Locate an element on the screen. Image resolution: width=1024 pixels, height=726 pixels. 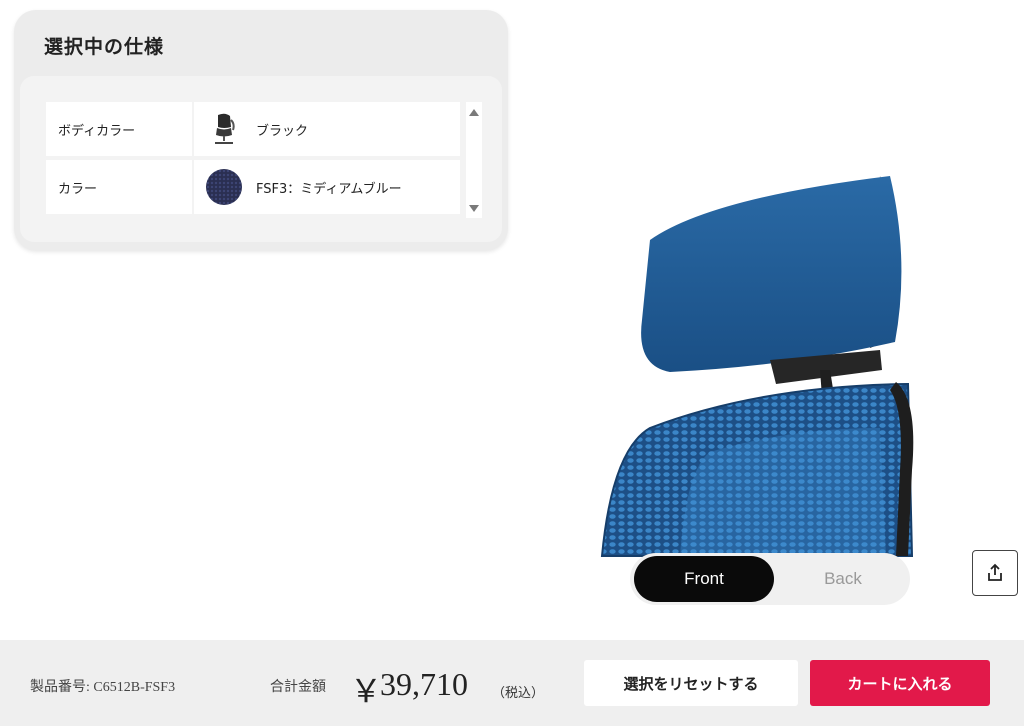
share-button is located at coordinates (995, 573).